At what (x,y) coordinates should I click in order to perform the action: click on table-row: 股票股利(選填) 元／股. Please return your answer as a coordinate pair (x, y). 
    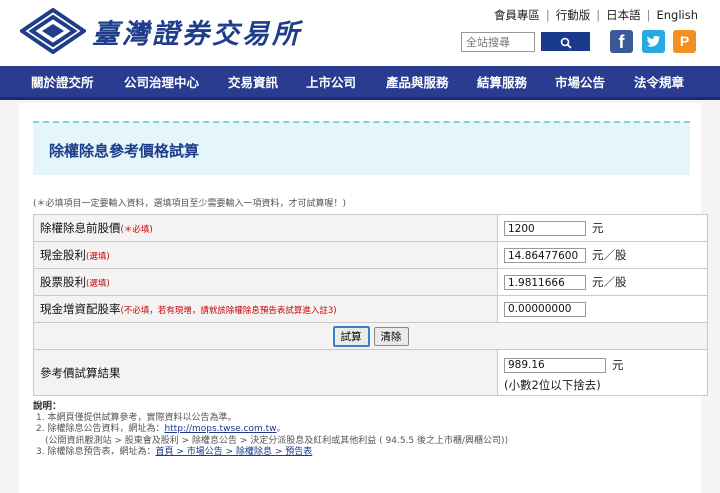
    Looking at the image, I should click on (370, 282).